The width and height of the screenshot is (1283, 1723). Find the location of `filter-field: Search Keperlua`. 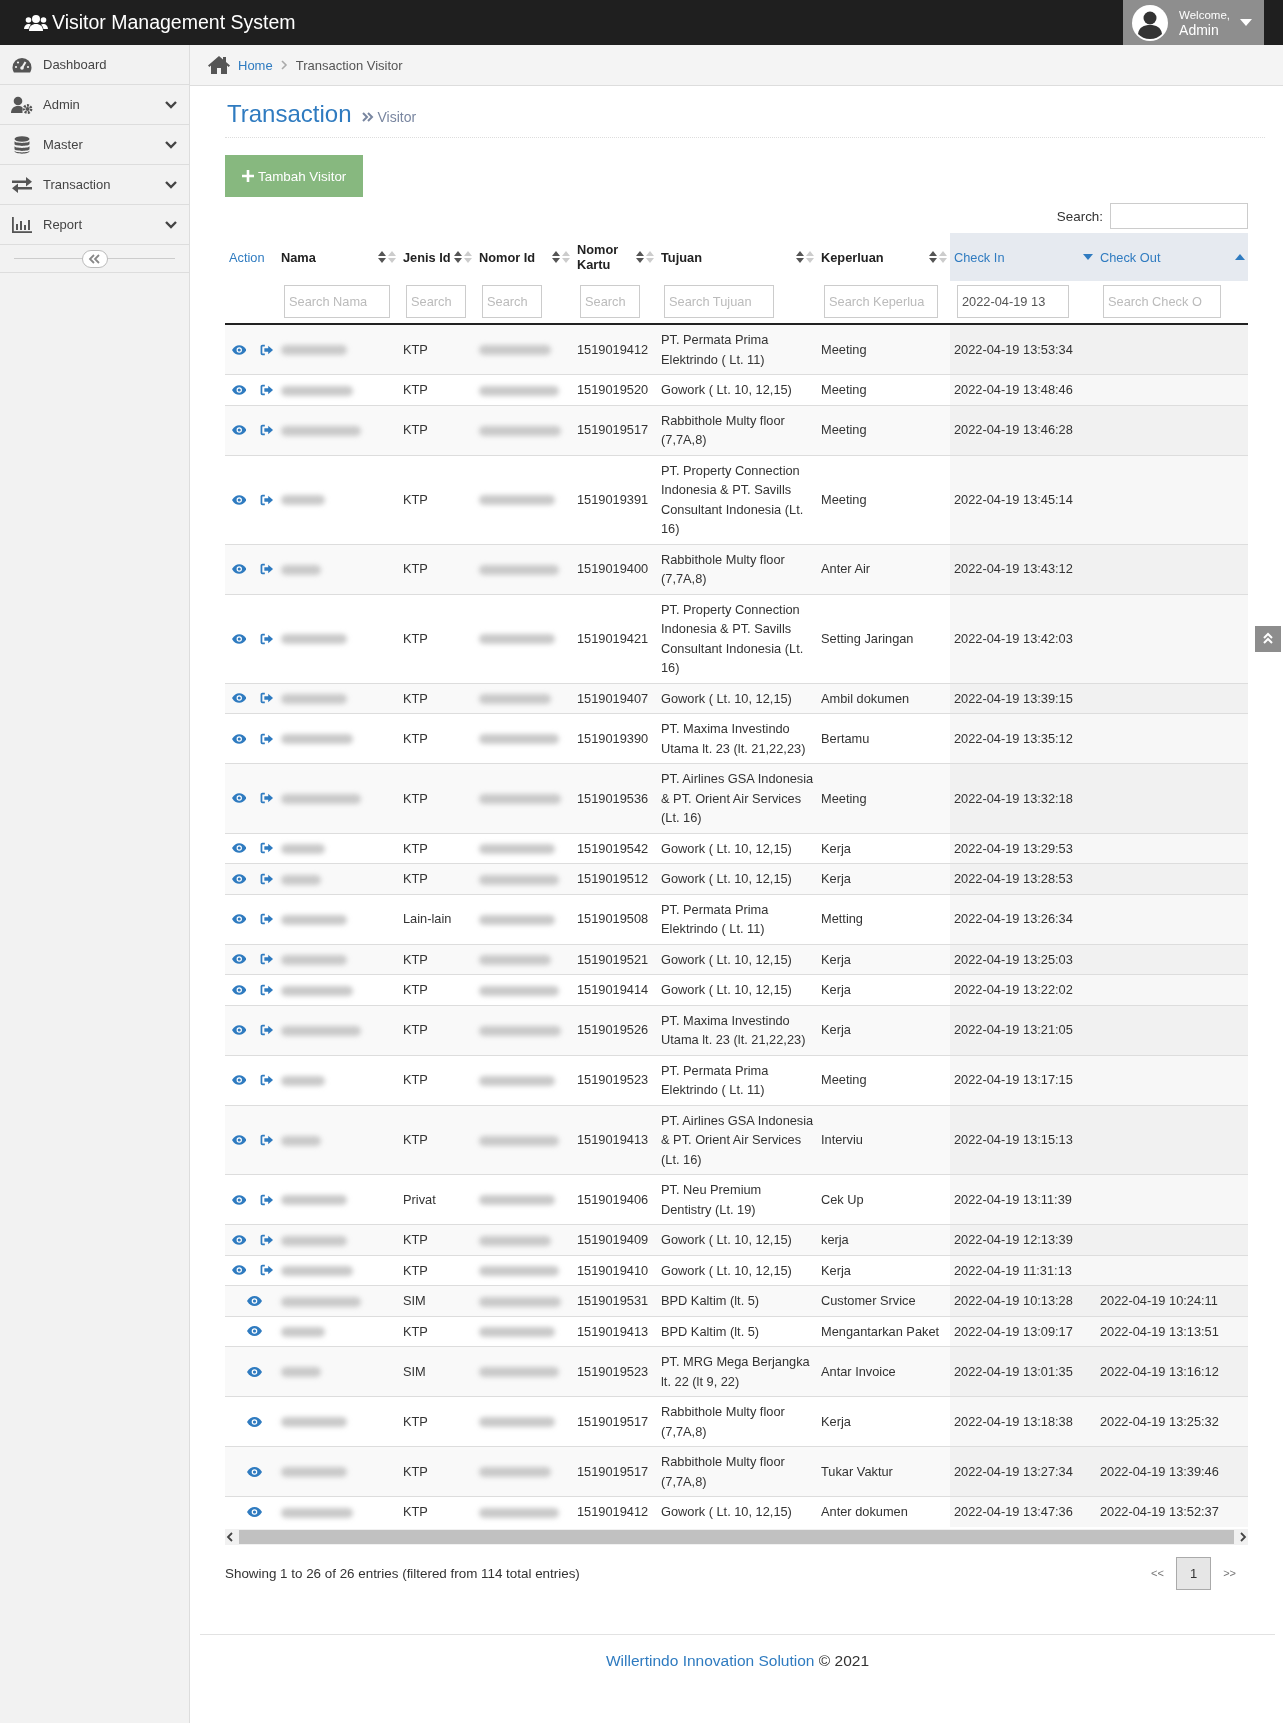

filter-field: Search Keperlua is located at coordinates (881, 301).